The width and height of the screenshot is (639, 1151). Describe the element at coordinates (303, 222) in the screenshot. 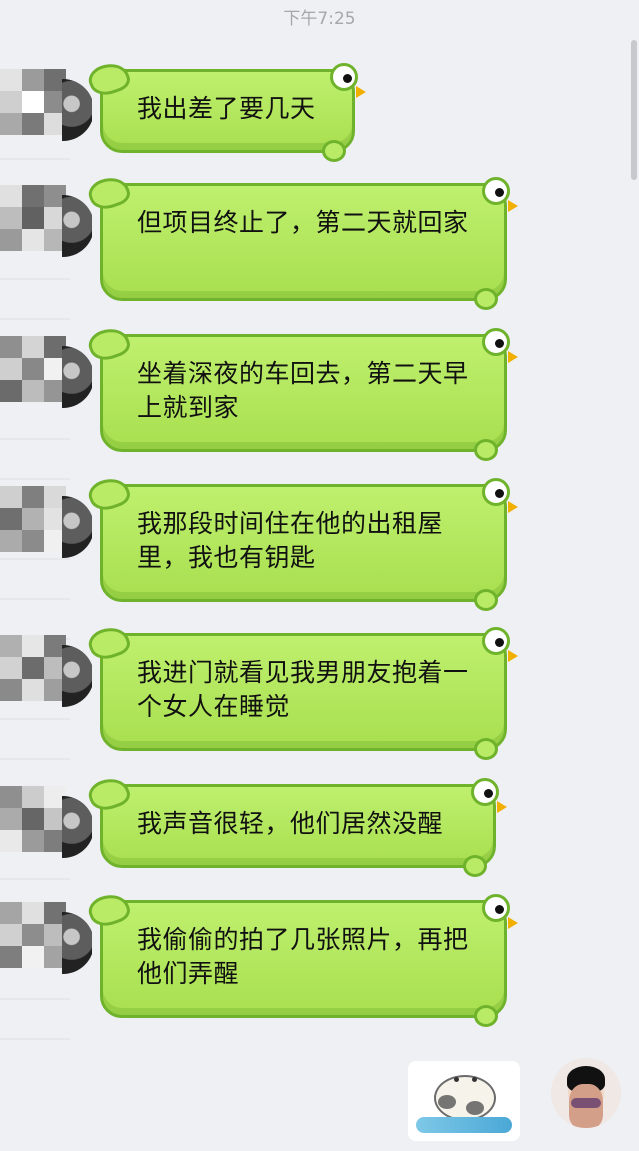

I see `message-text: 但项目终止了，第二天就回家` at that location.